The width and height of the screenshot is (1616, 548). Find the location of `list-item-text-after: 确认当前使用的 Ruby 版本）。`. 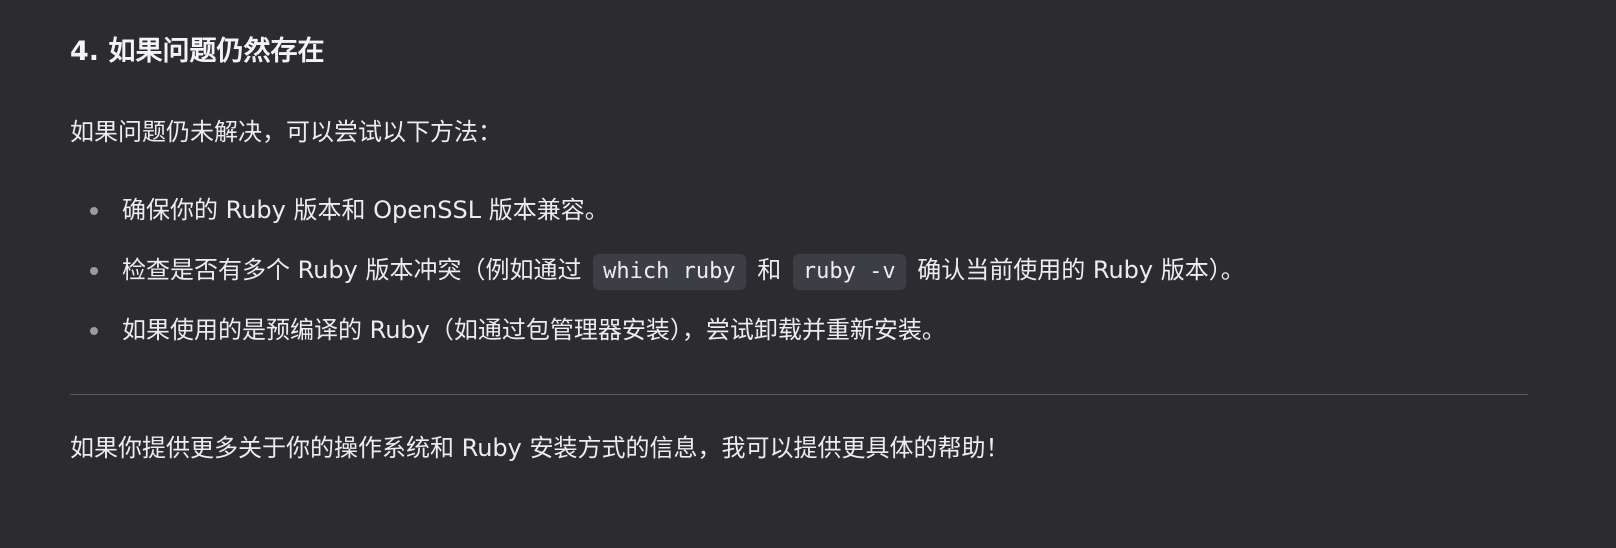

list-item-text-after: 确认当前使用的 Ruby 版本）。 is located at coordinates (1081, 270).